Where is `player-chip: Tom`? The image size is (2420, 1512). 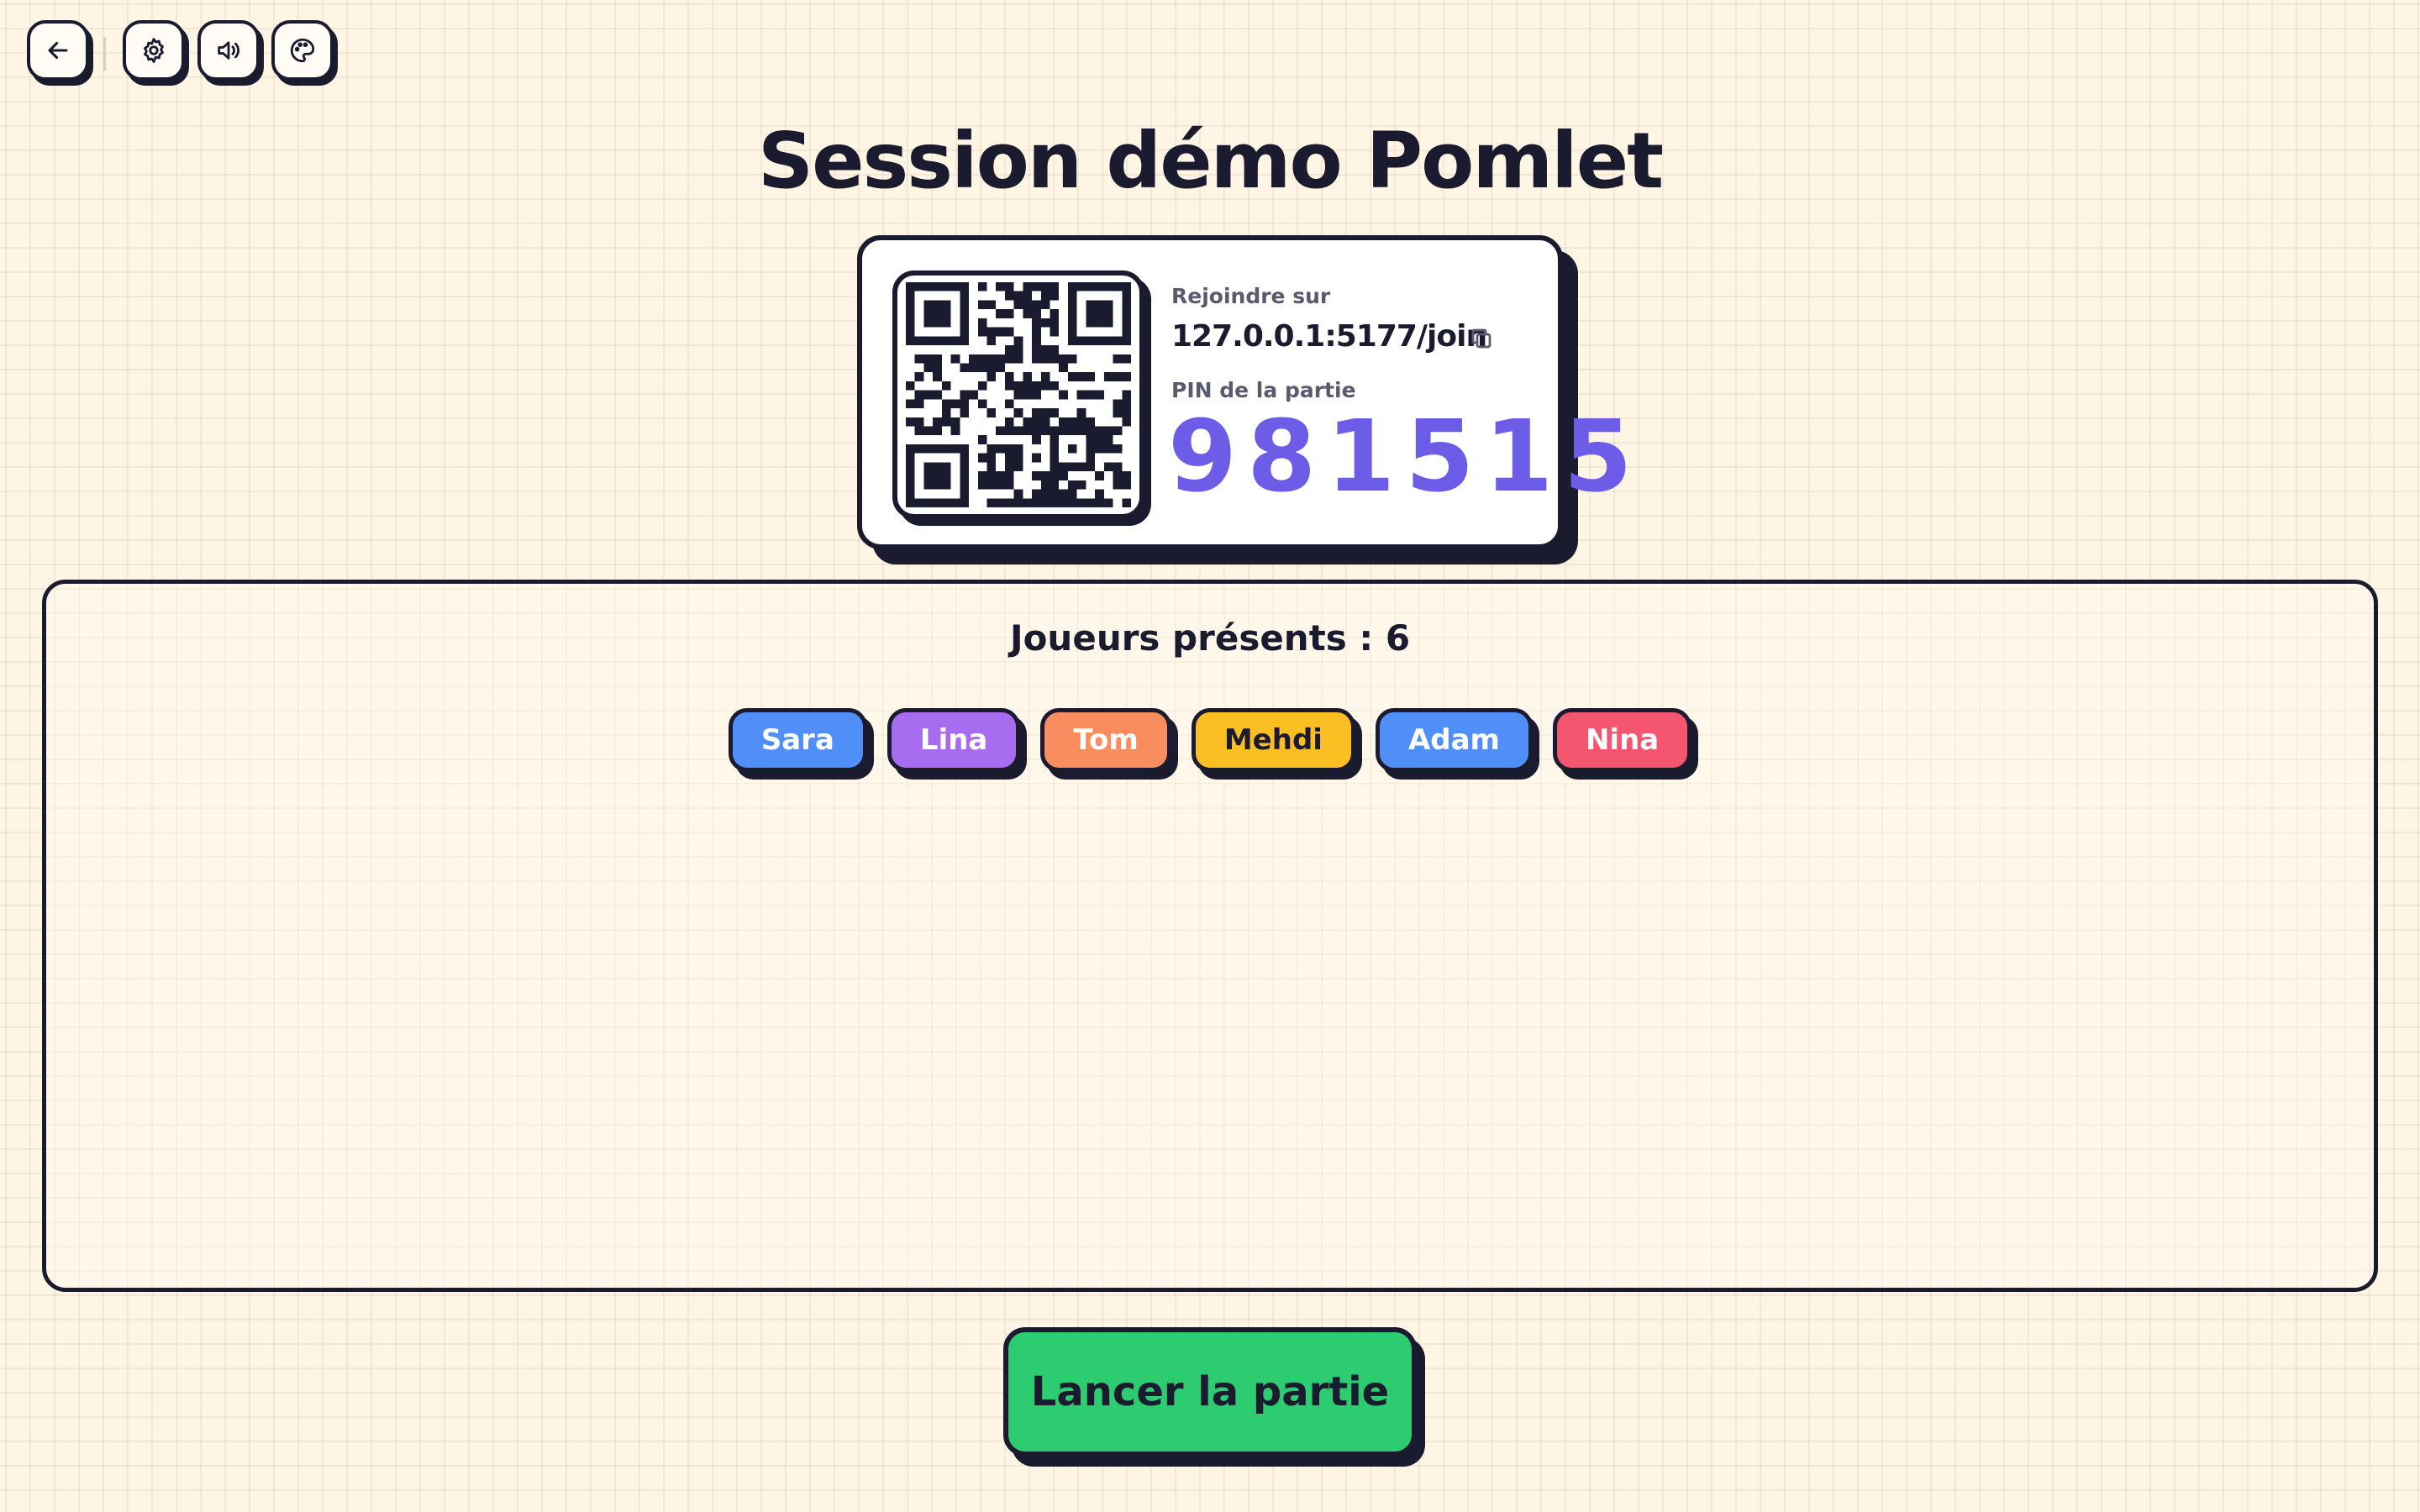
player-chip: Tom is located at coordinates (1105, 740).